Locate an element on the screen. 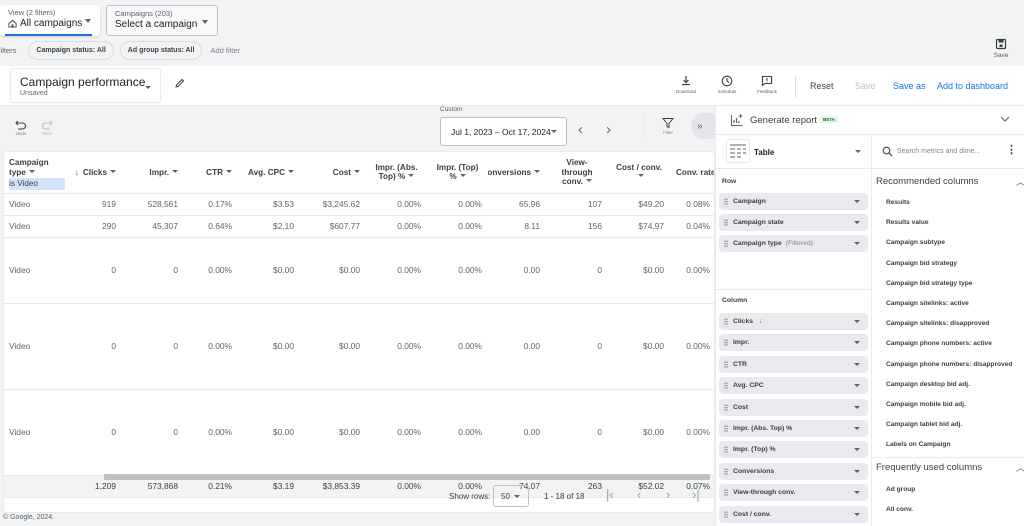 Image resolution: width=1024 pixels, height=526 pixels. column-metric-pill: Cost / conv. is located at coordinates (793, 514).